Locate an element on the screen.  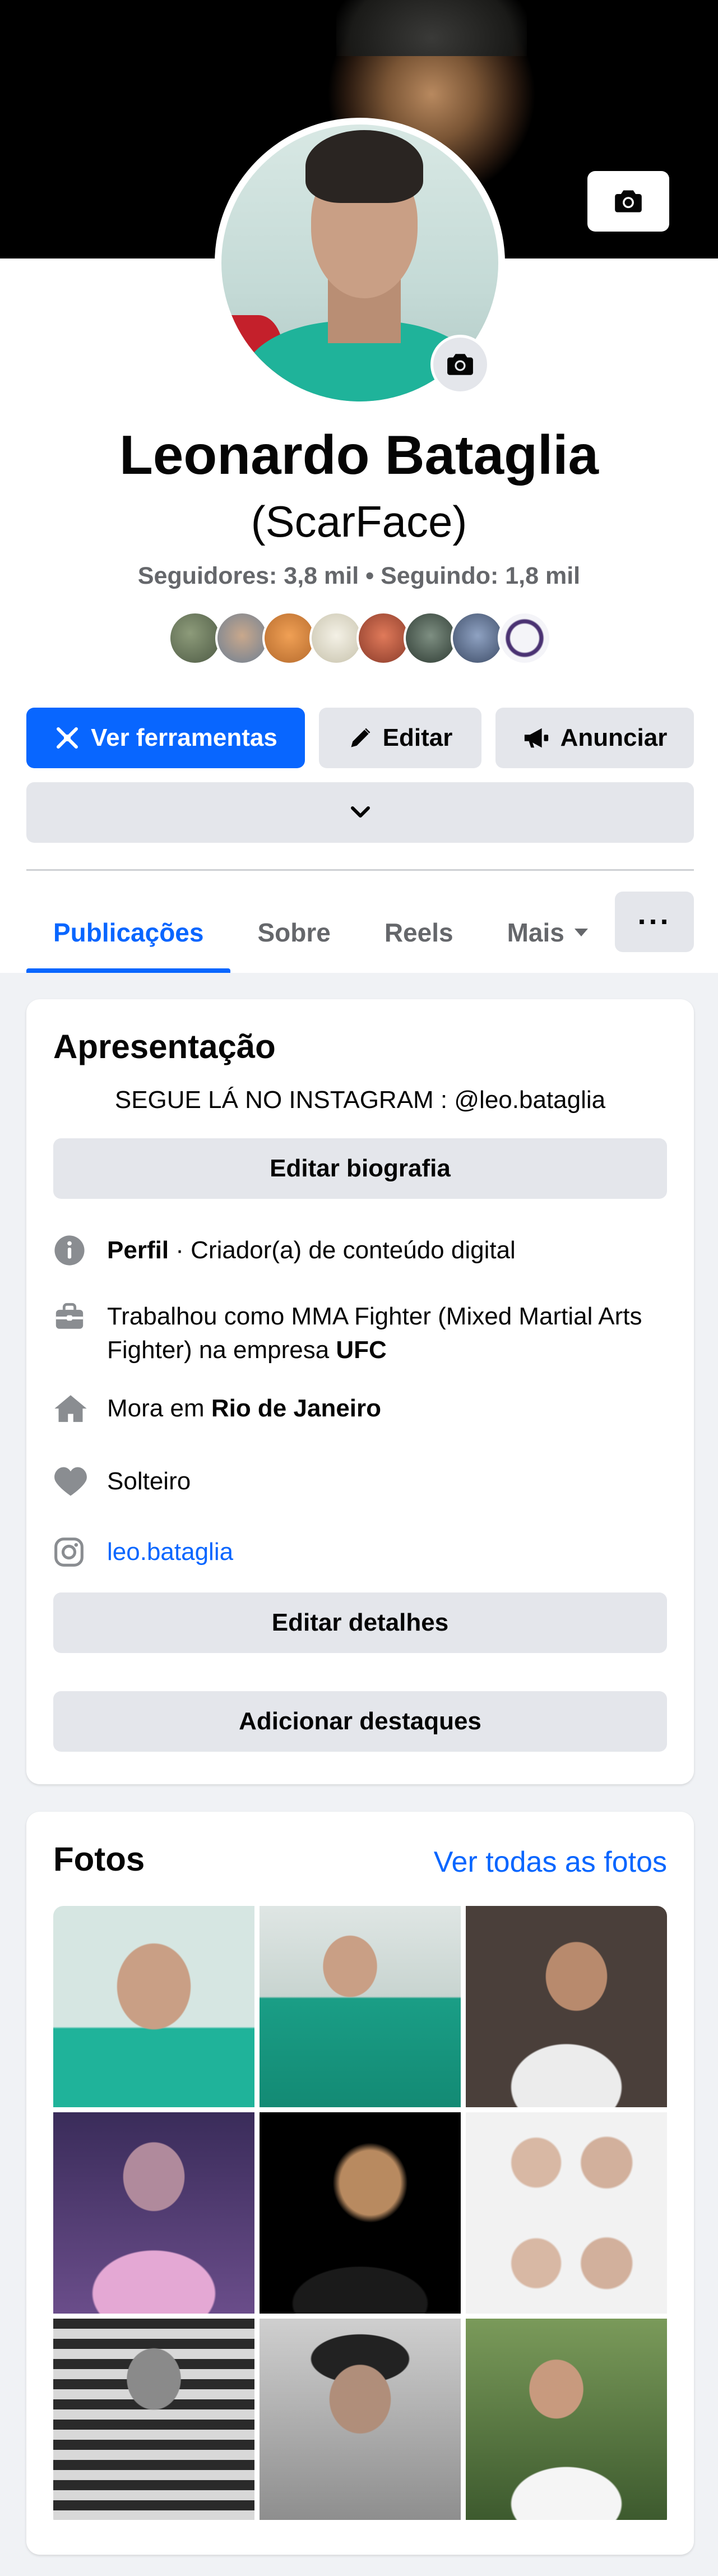
edit-cover-button is located at coordinates (628, 201).